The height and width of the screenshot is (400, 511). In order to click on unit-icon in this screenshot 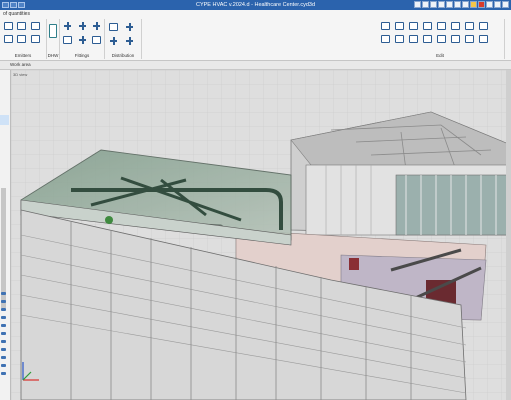, I will do `click(35, 26)`.